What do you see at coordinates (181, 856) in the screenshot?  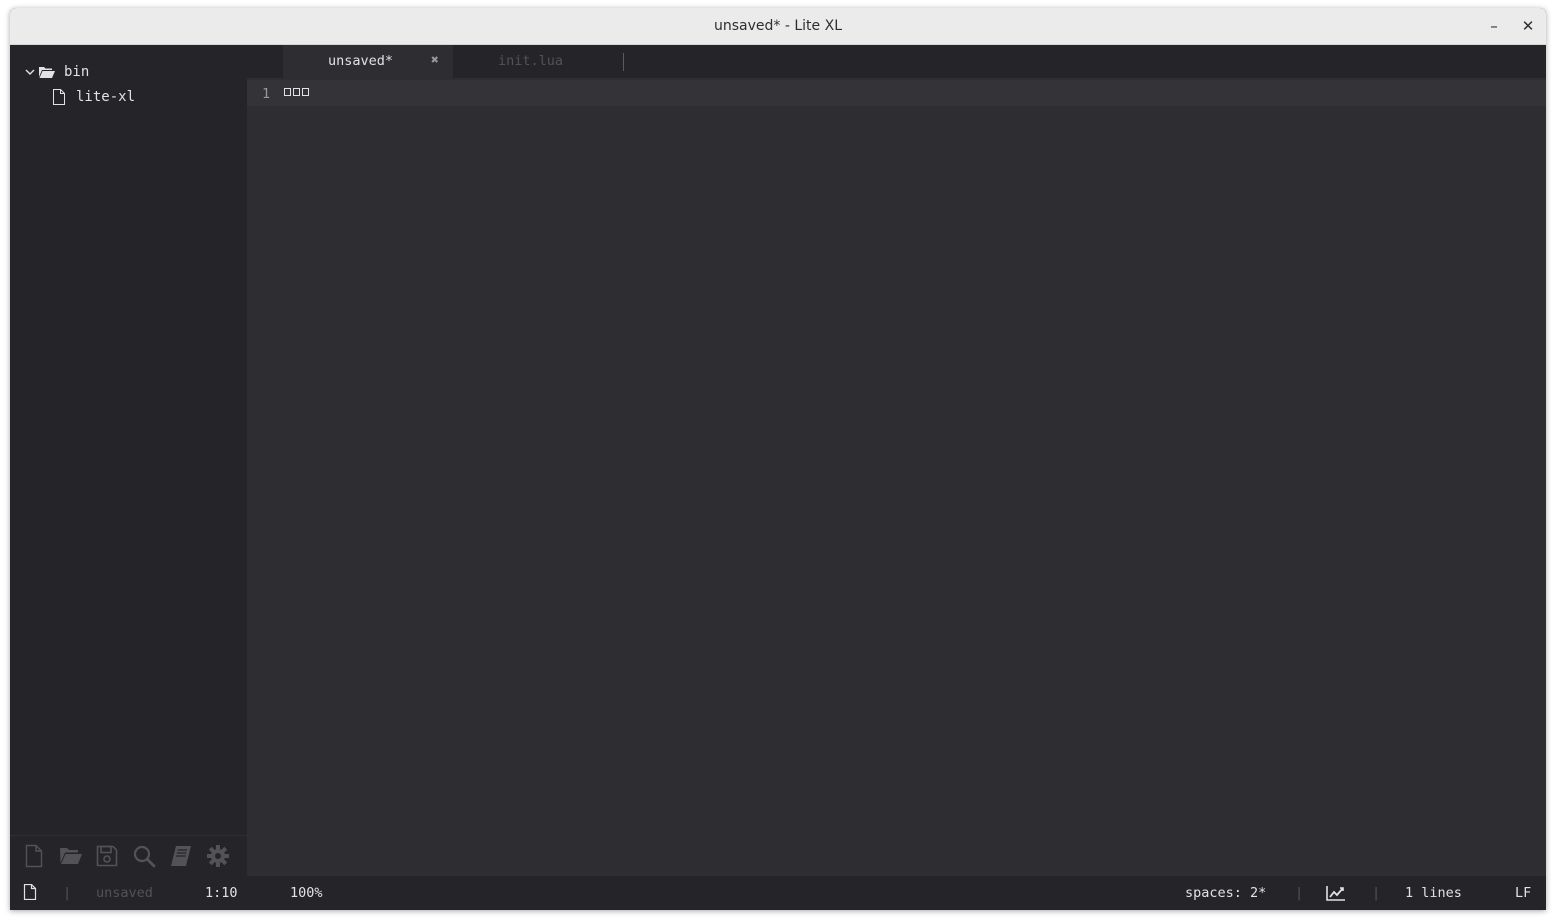 I see `book-icon` at bounding box center [181, 856].